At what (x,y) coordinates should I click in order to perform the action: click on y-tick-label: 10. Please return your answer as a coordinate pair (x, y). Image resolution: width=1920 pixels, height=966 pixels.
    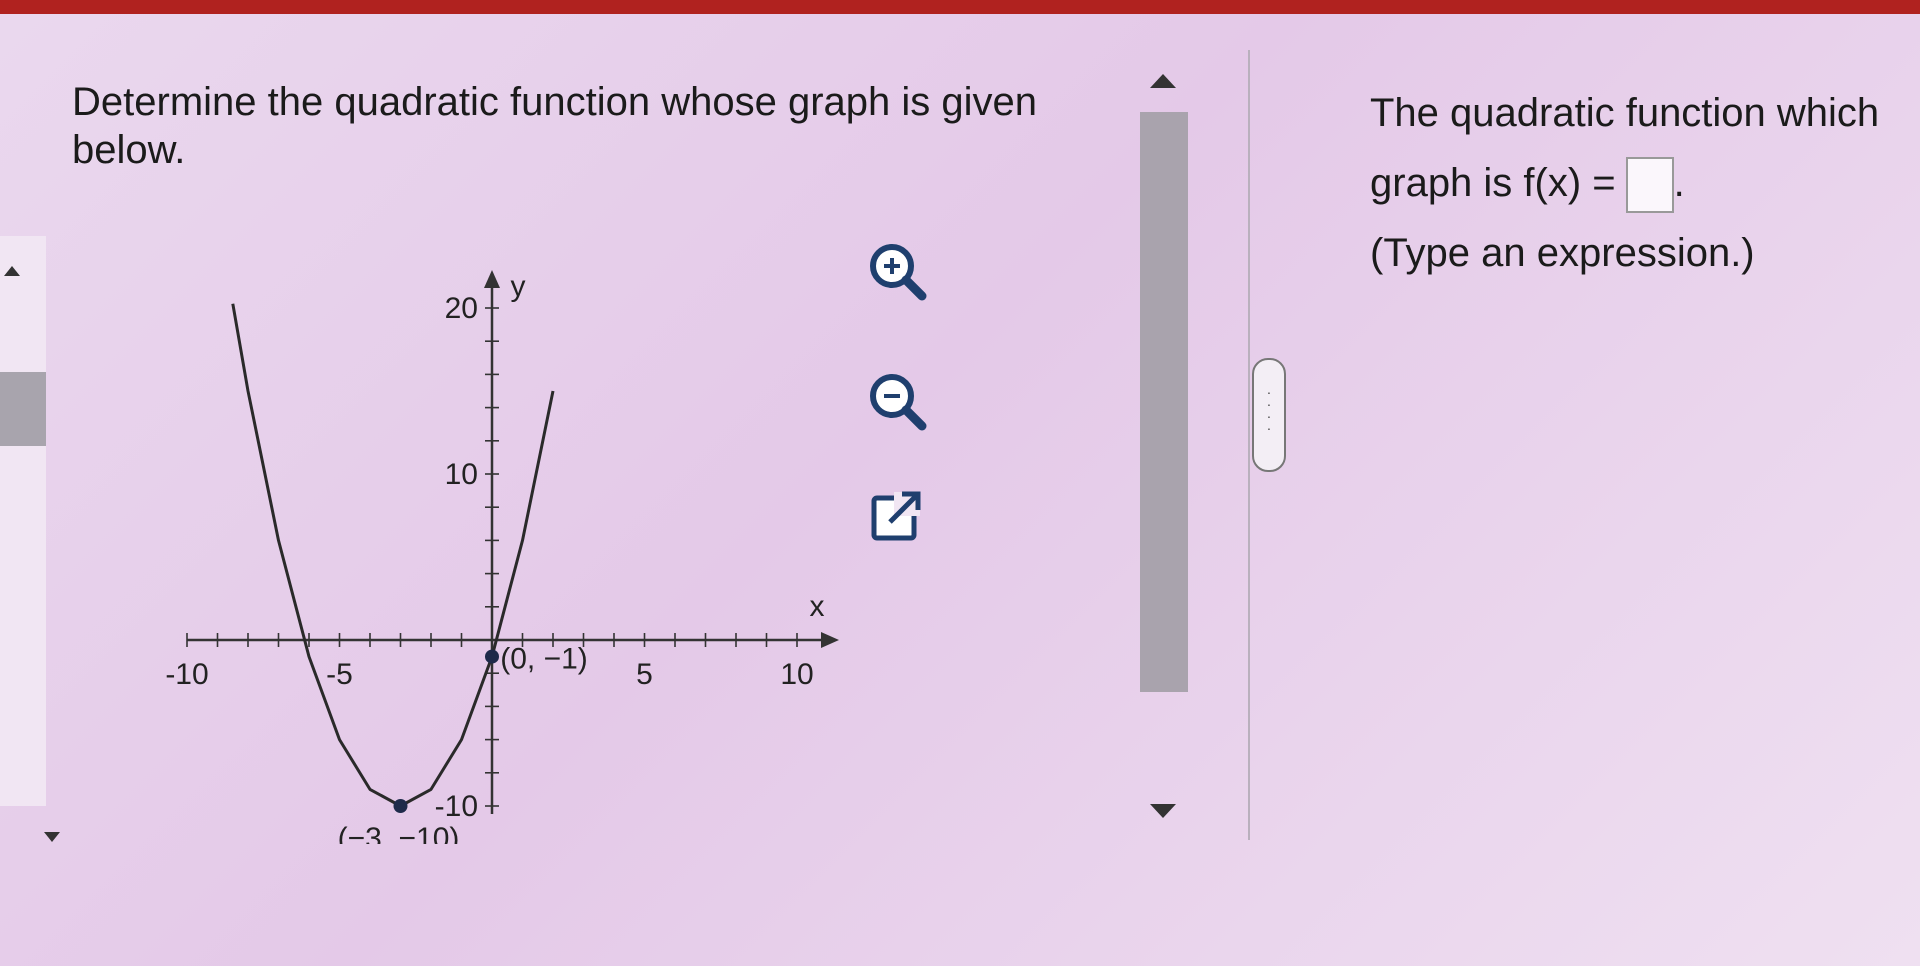
    Looking at the image, I should click on (461, 474).